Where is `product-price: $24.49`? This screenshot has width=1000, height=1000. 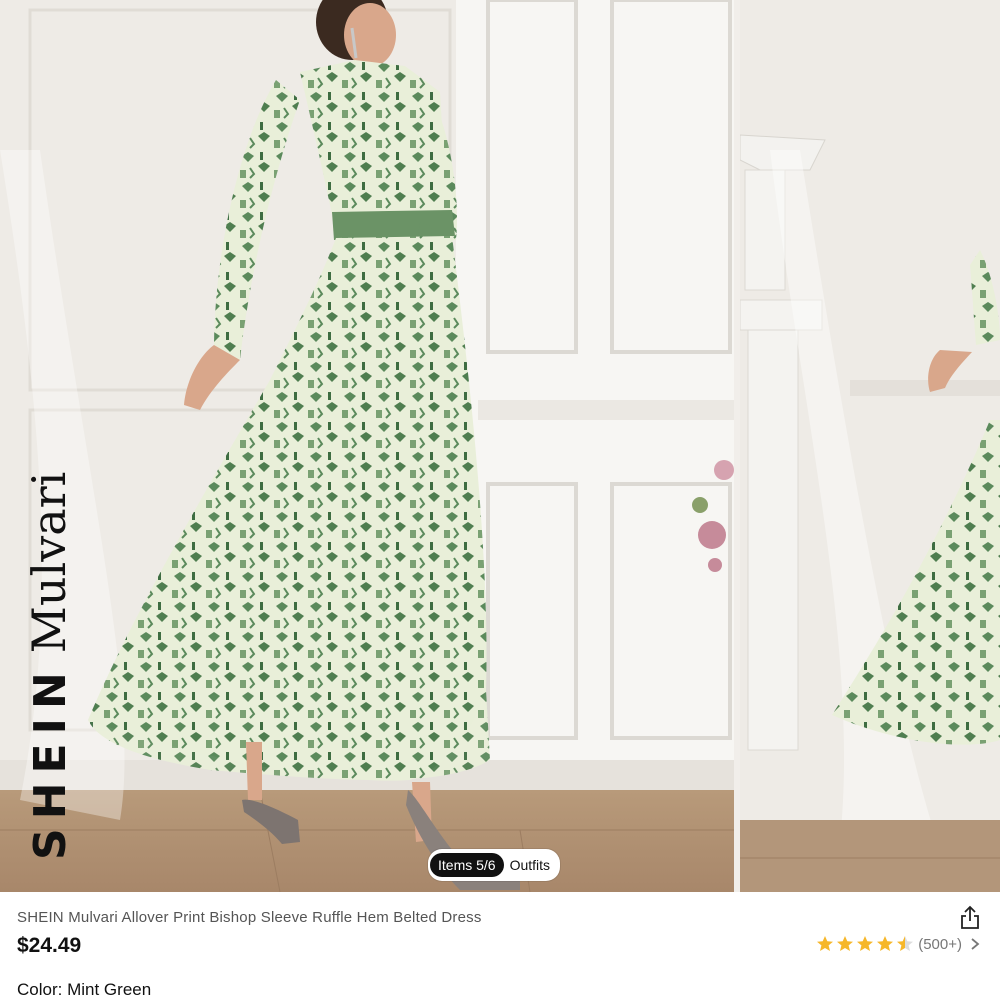 product-price: $24.49 is located at coordinates (49, 945).